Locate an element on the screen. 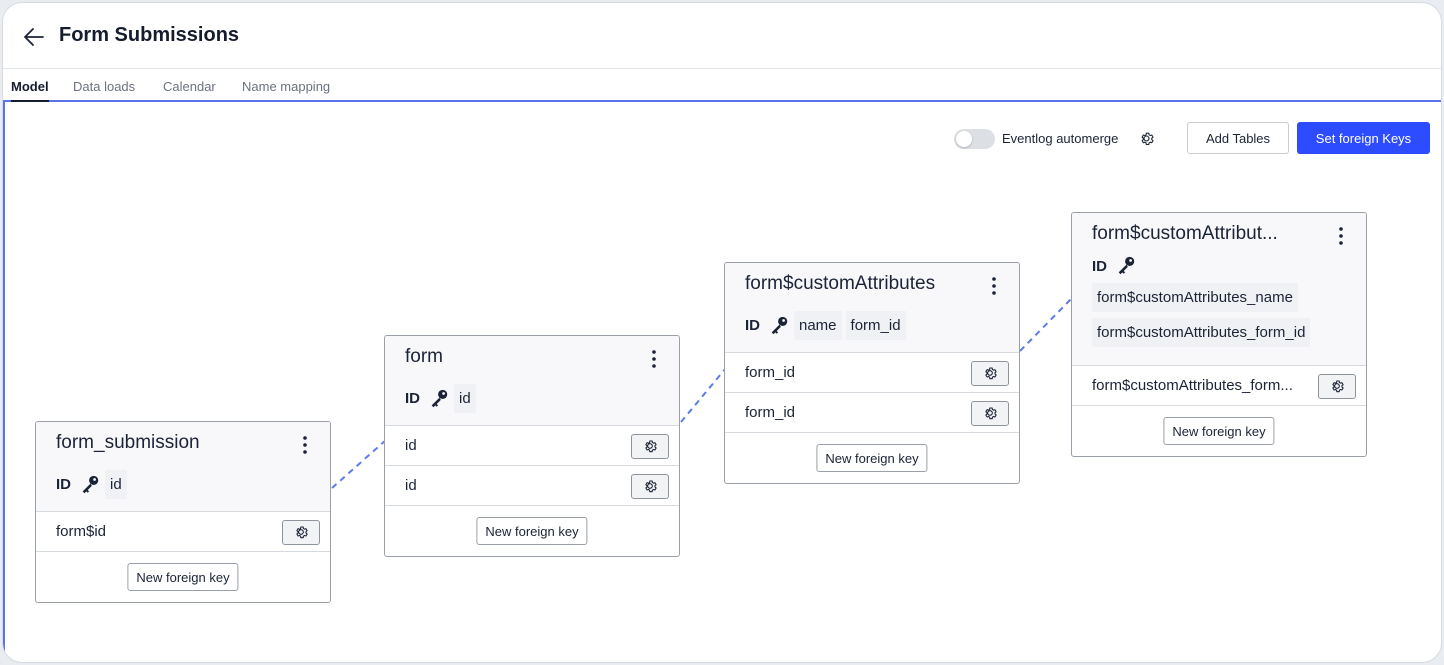 Image resolution: width=1444 pixels, height=665 pixels. tab-data-loads: Data loads is located at coordinates (104, 86).